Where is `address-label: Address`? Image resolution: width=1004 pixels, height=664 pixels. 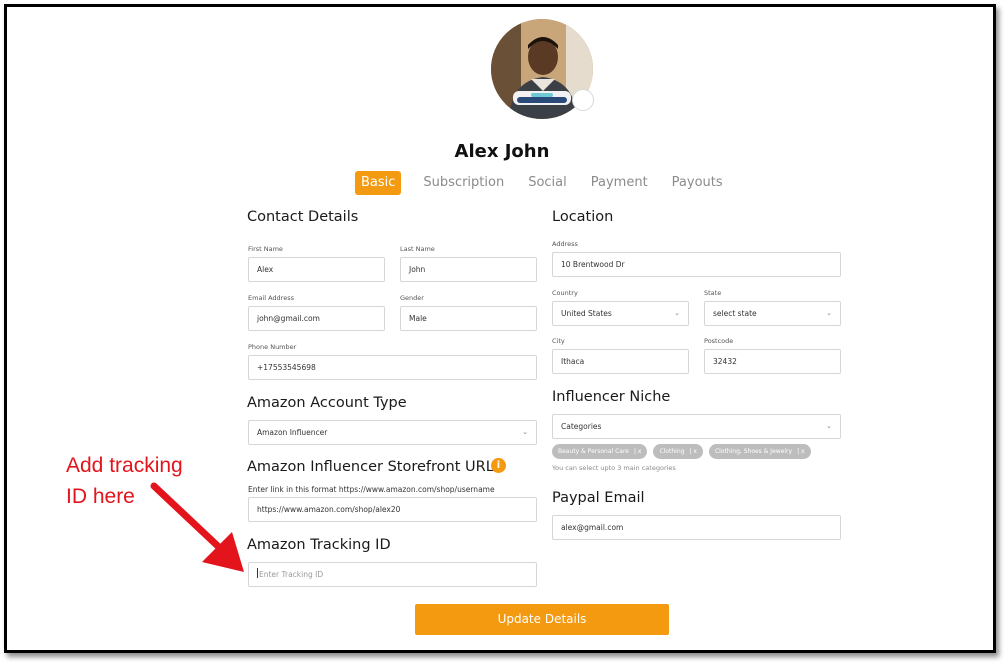
address-label: Address is located at coordinates (565, 244).